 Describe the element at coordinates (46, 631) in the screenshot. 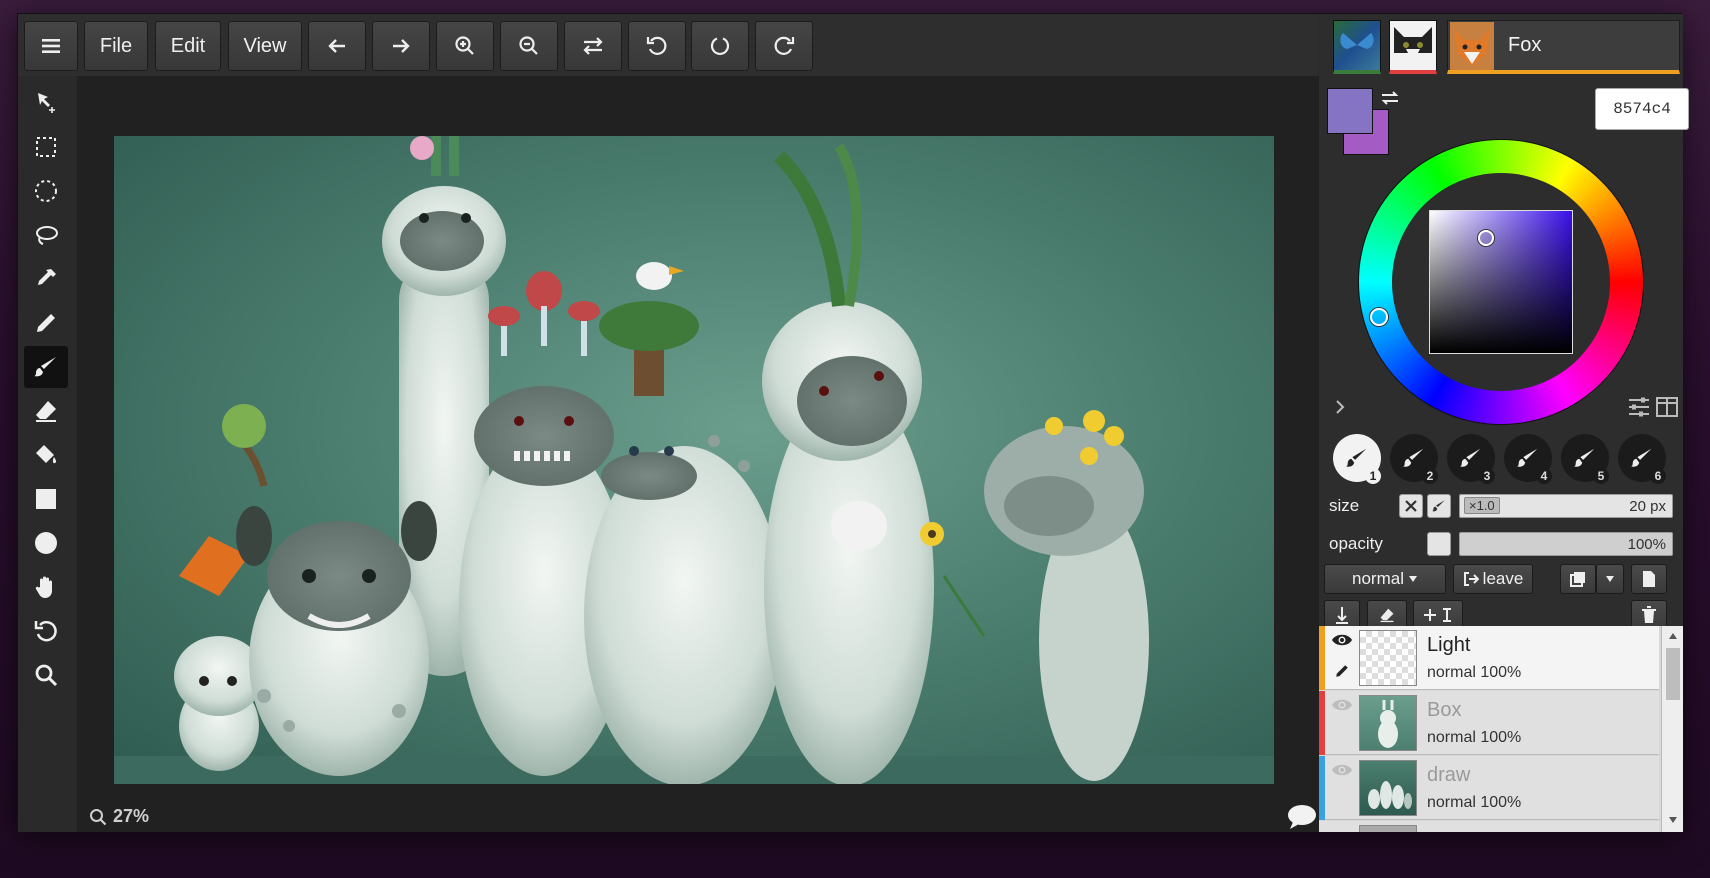

I see `rotate-tool` at that location.